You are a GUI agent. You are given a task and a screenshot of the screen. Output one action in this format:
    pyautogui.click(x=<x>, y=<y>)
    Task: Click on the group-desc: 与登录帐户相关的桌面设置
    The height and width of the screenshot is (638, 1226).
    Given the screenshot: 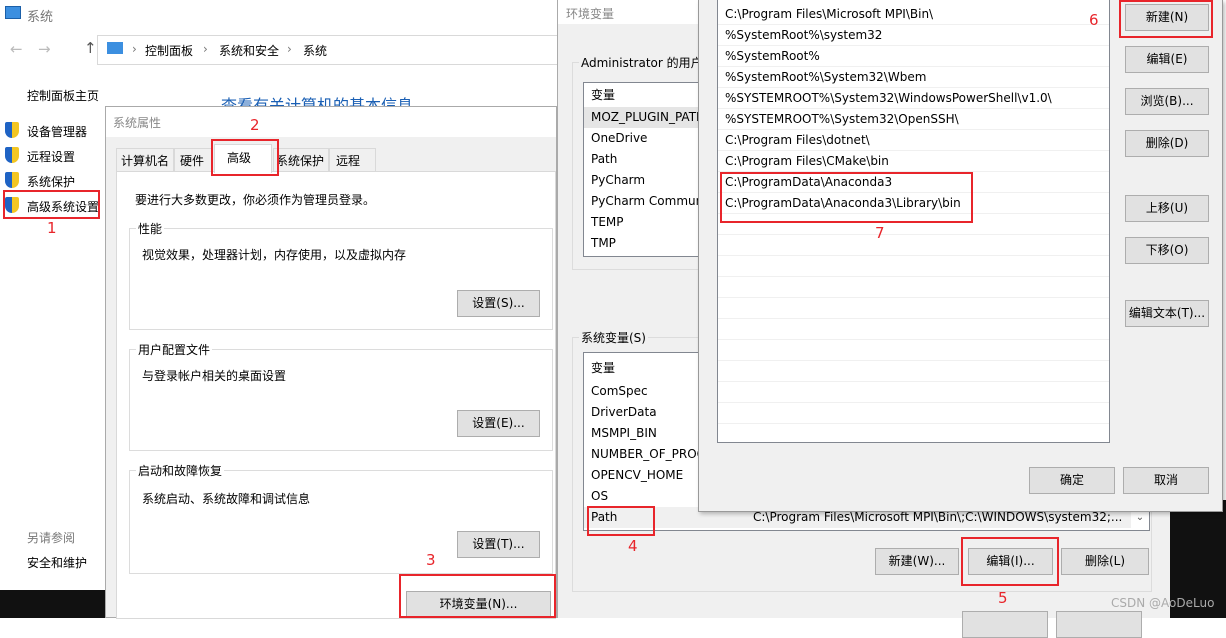 What is the action you would take?
    pyautogui.click(x=214, y=376)
    